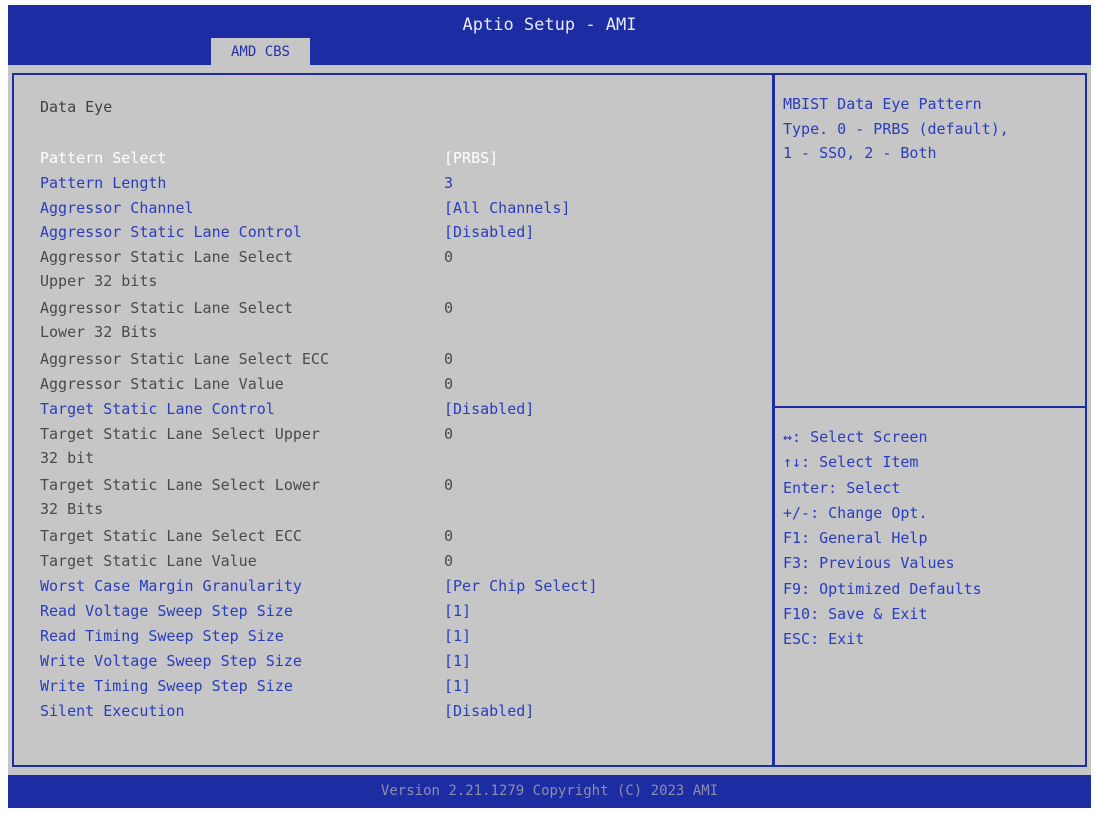 Image resolution: width=1095 pixels, height=815 pixels. Describe the element at coordinates (855, 538) in the screenshot. I see `key-general-help: F1: General Help` at that location.